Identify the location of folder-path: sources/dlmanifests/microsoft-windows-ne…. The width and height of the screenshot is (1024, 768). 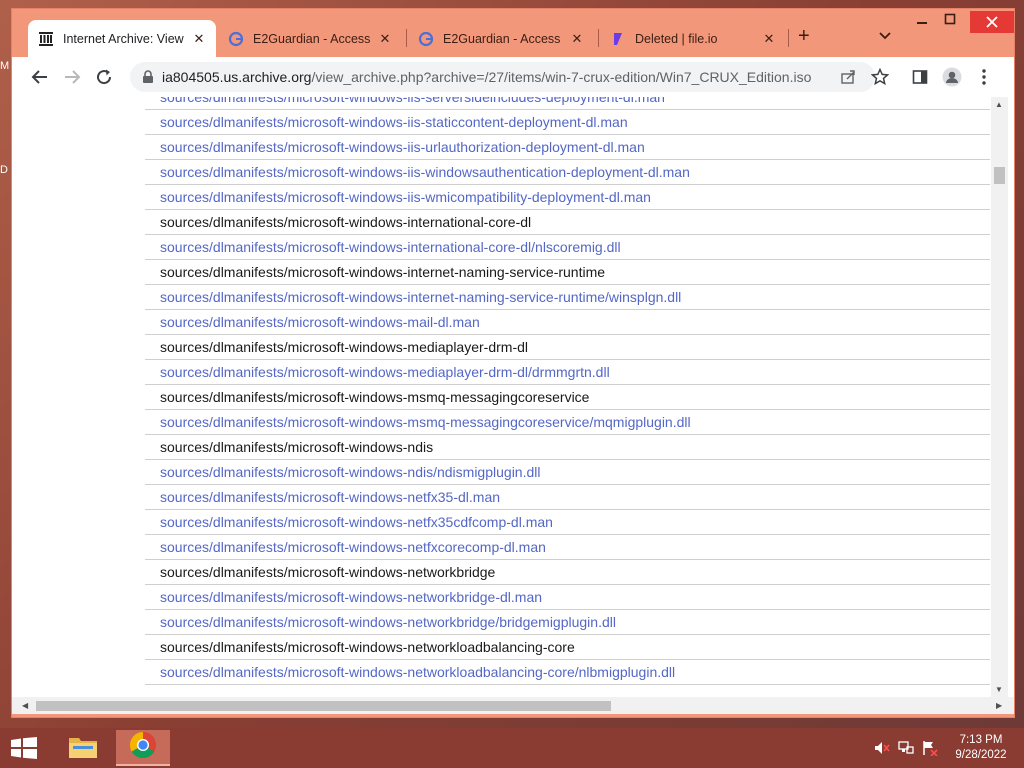
(328, 572).